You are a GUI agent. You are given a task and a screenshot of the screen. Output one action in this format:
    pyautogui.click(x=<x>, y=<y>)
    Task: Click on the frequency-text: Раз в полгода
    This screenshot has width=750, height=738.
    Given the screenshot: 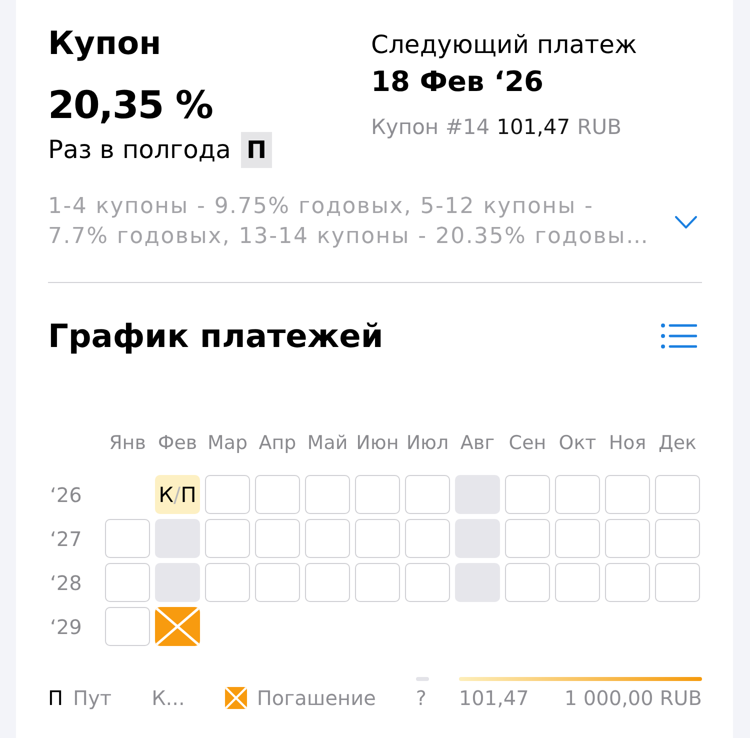 What is the action you would take?
    pyautogui.click(x=139, y=150)
    